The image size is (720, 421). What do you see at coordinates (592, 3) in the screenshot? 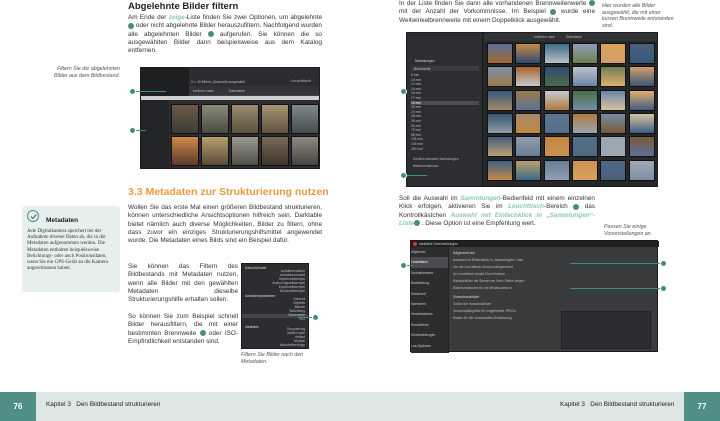
I see `callout-4-icon` at bounding box center [592, 3].